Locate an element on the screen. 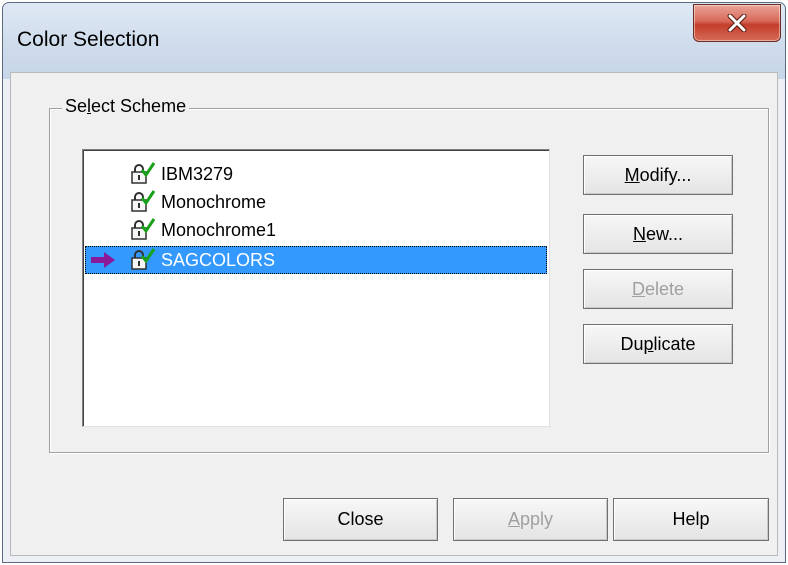 The image size is (788, 565). list-item-monochrome: Monochrome is located at coordinates (316, 202).